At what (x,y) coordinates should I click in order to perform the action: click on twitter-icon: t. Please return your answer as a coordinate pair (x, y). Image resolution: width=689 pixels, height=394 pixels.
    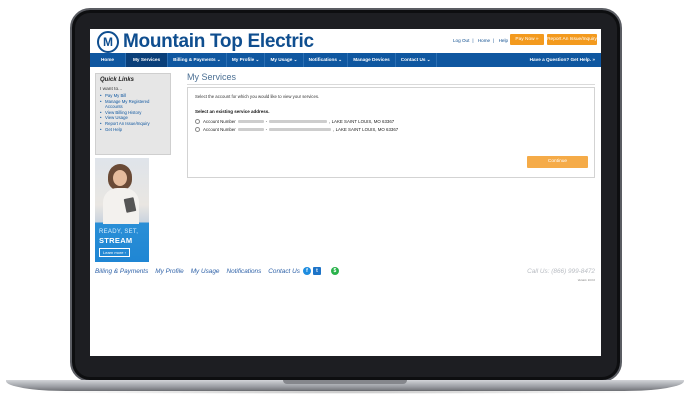
    Looking at the image, I should click on (316, 271).